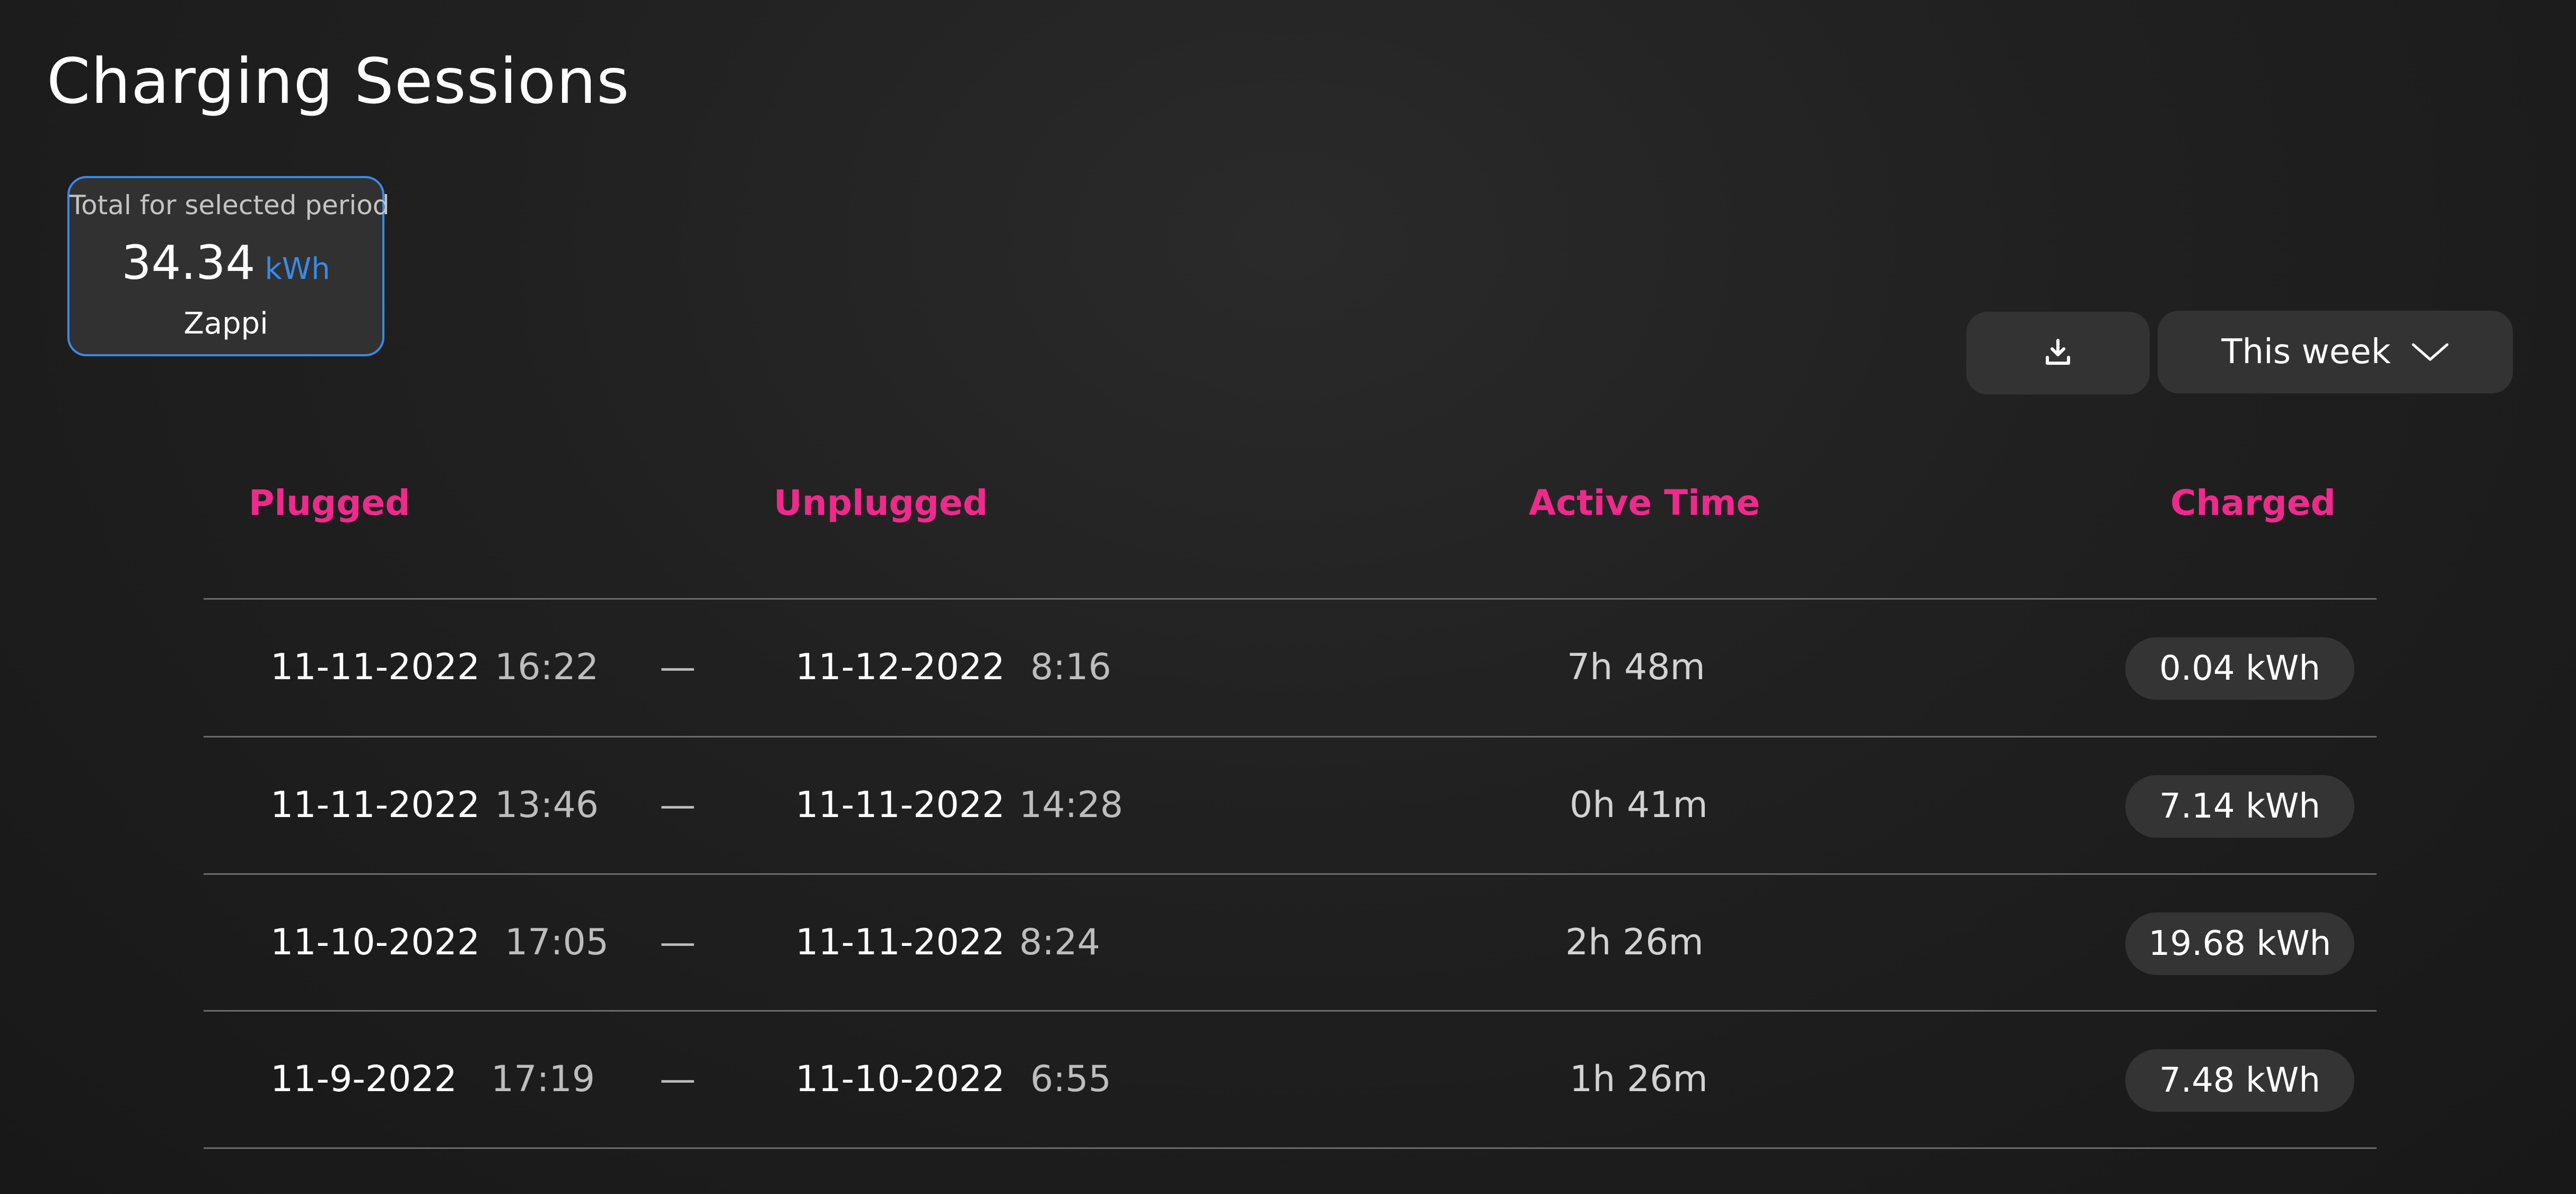 Image resolution: width=2576 pixels, height=1194 pixels. I want to click on active-time: 2h 26m, so click(1634, 942).